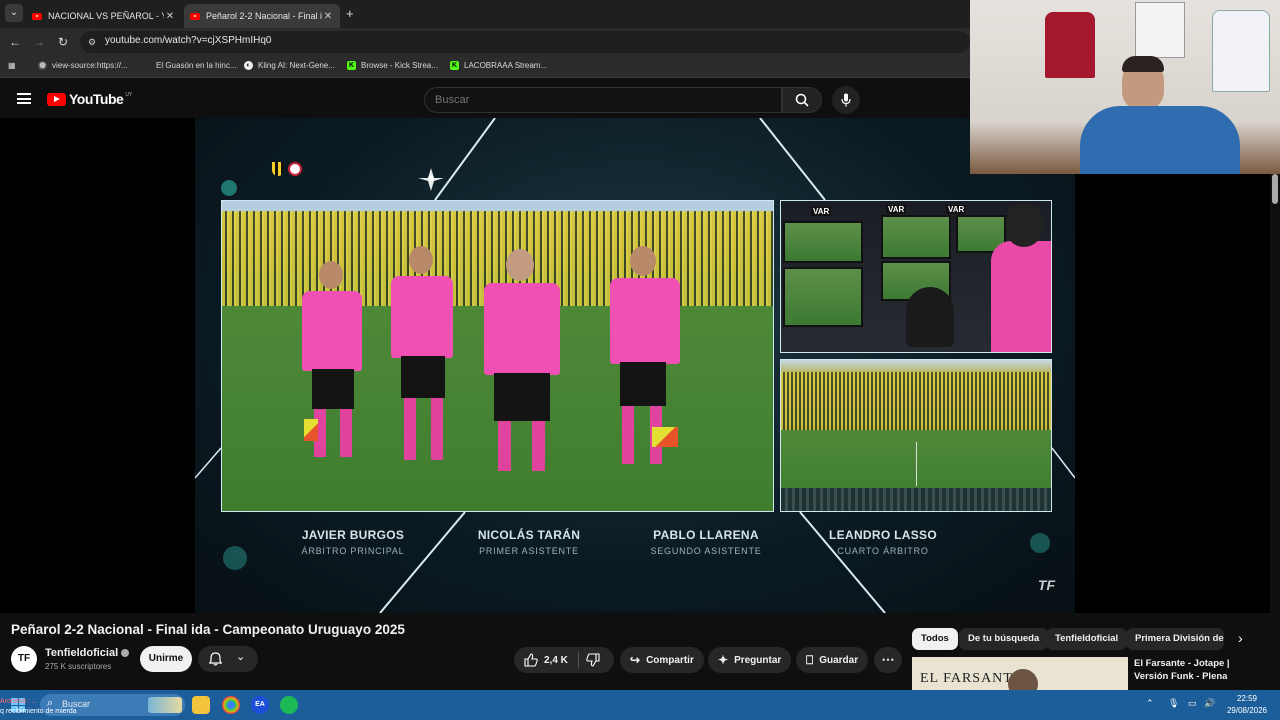  Describe the element at coordinates (215, 659) in the screenshot. I see `bell-icon` at that location.